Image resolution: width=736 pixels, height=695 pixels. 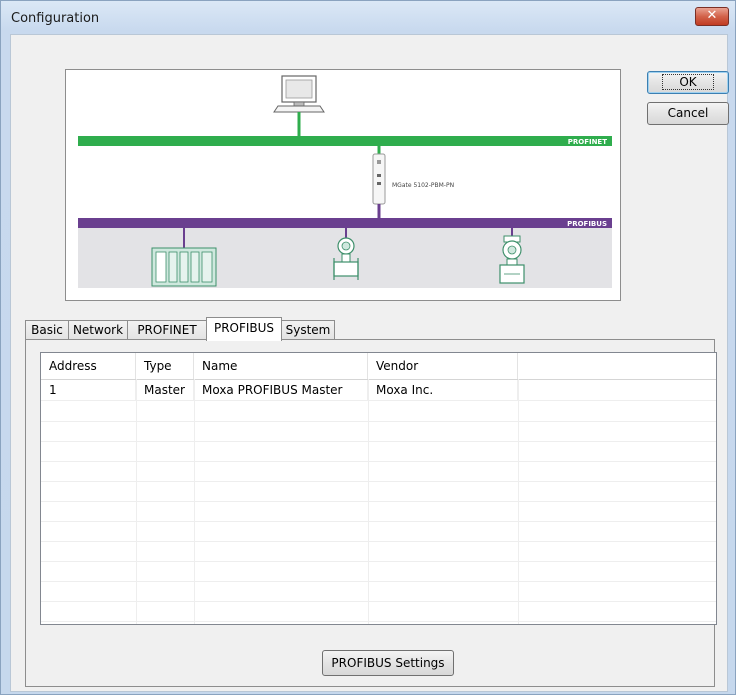 I want to click on profibus-settings-button: PROFIBUS Settings, so click(x=388, y=663).